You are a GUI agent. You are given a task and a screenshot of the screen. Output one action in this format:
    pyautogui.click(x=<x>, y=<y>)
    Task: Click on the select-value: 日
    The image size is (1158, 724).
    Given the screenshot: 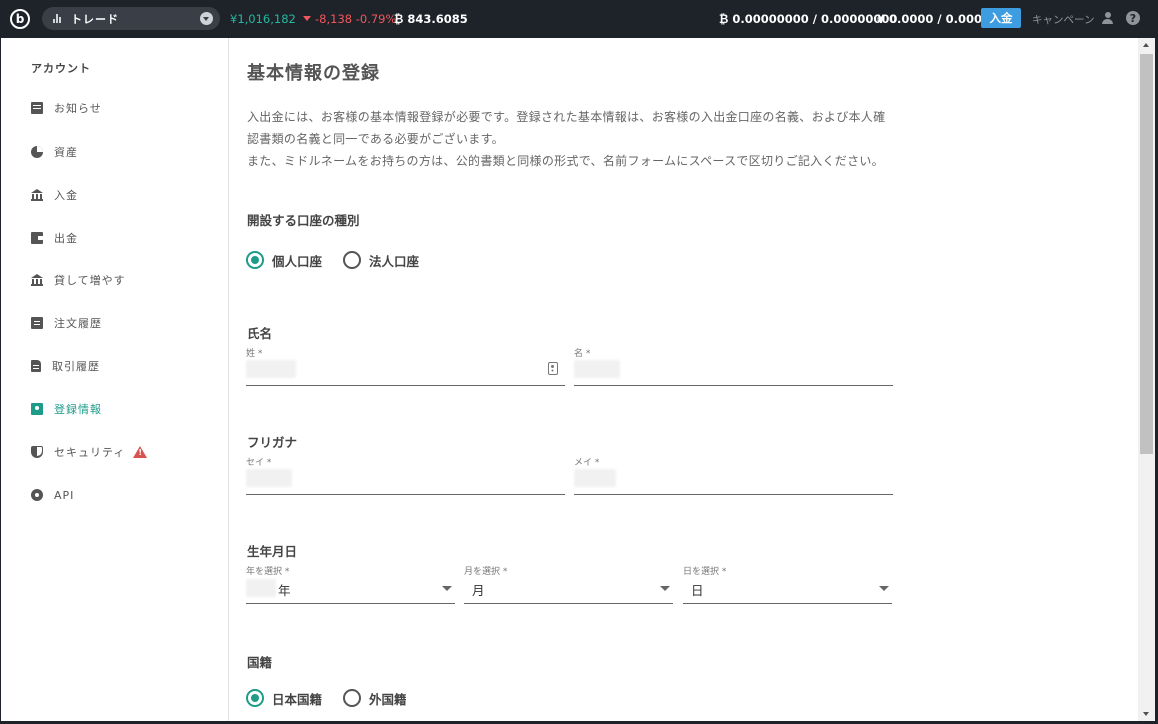 What is the action you would take?
    pyautogui.click(x=697, y=590)
    